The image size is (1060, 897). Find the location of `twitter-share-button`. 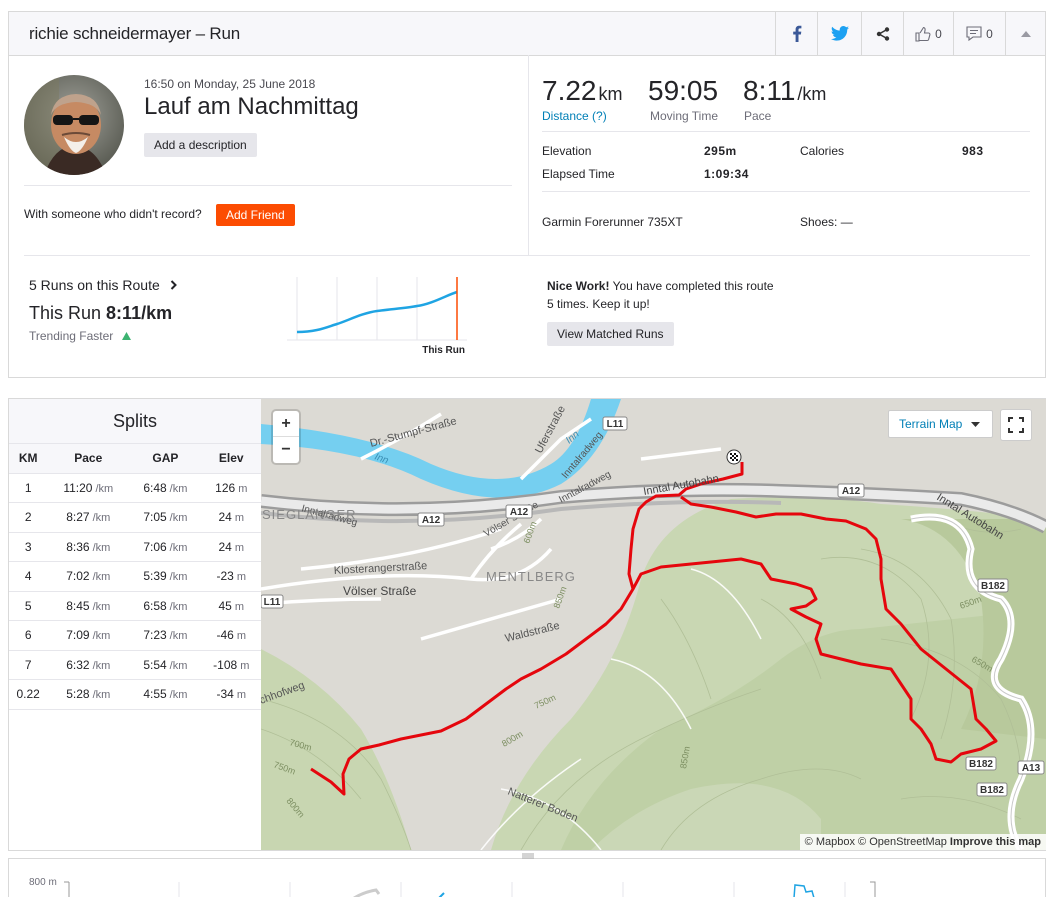

twitter-share-button is located at coordinates (839, 33).